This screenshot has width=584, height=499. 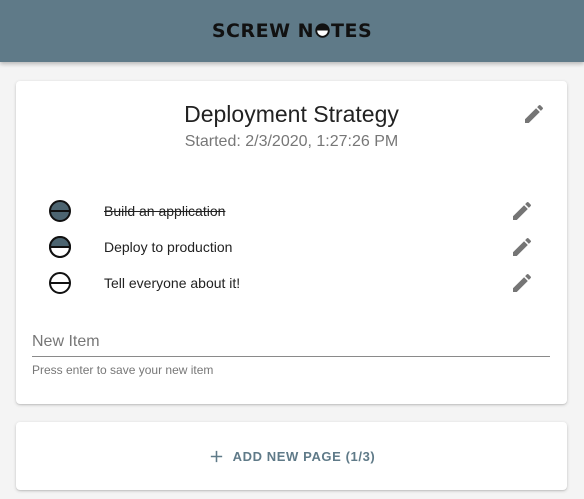 I want to click on full-circle-icon, so click(x=60, y=211).